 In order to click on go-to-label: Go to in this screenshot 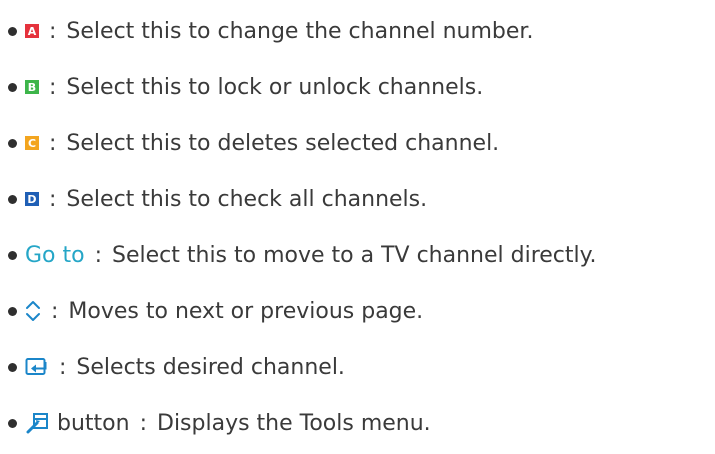, I will do `click(55, 255)`.